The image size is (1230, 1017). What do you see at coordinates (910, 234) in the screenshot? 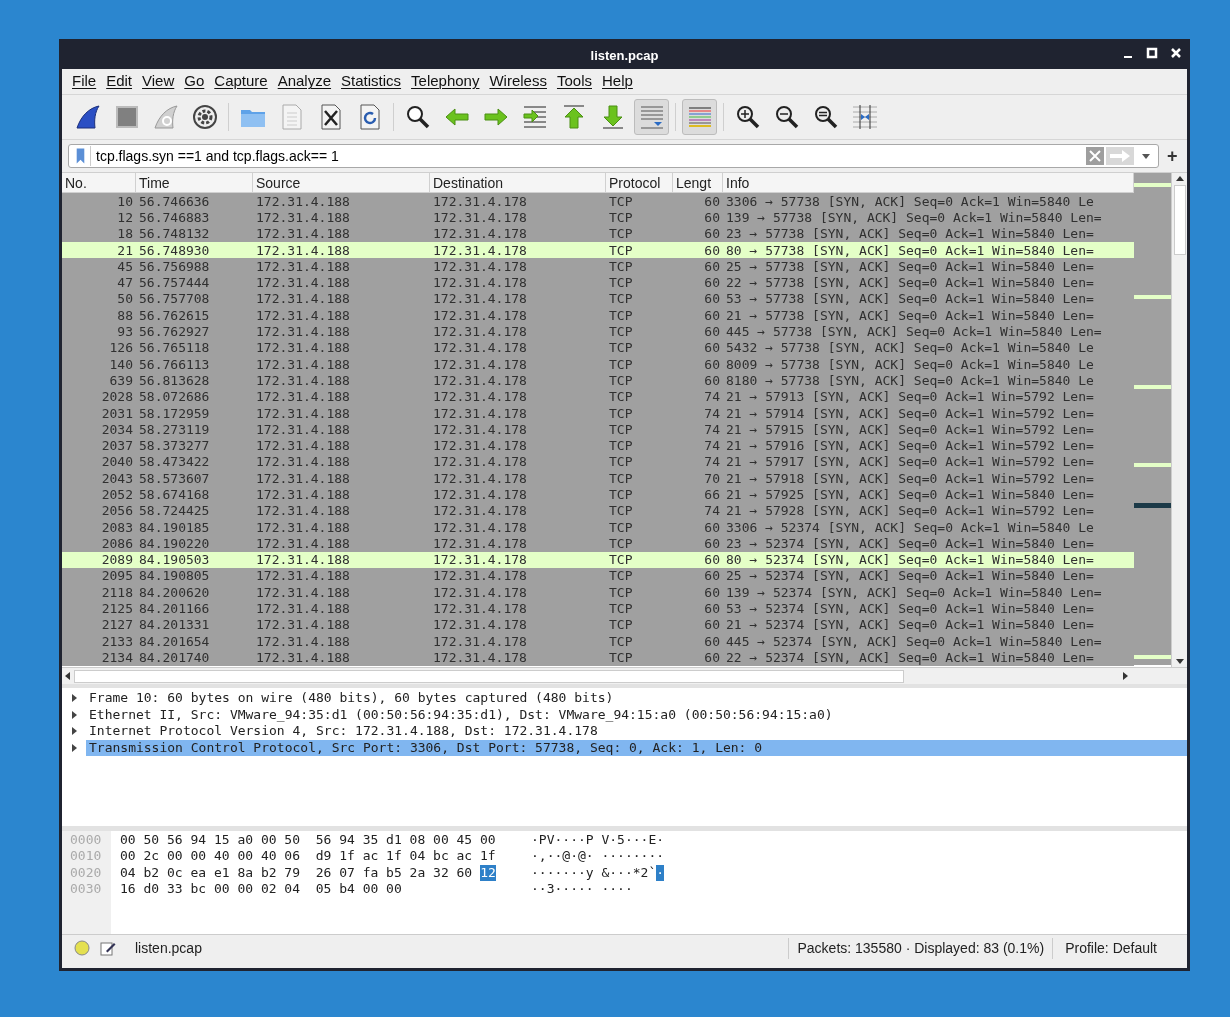
I see `table-cell-text: 23 → 57738 [SYN, ACK] Seq=0 Ack=1 Win=5840 Len=` at bounding box center [910, 234].